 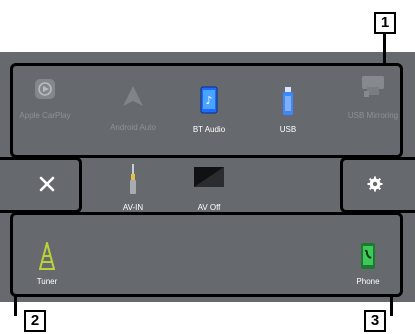 What do you see at coordinates (45, 91) in the screenshot?
I see `carplay-icon` at bounding box center [45, 91].